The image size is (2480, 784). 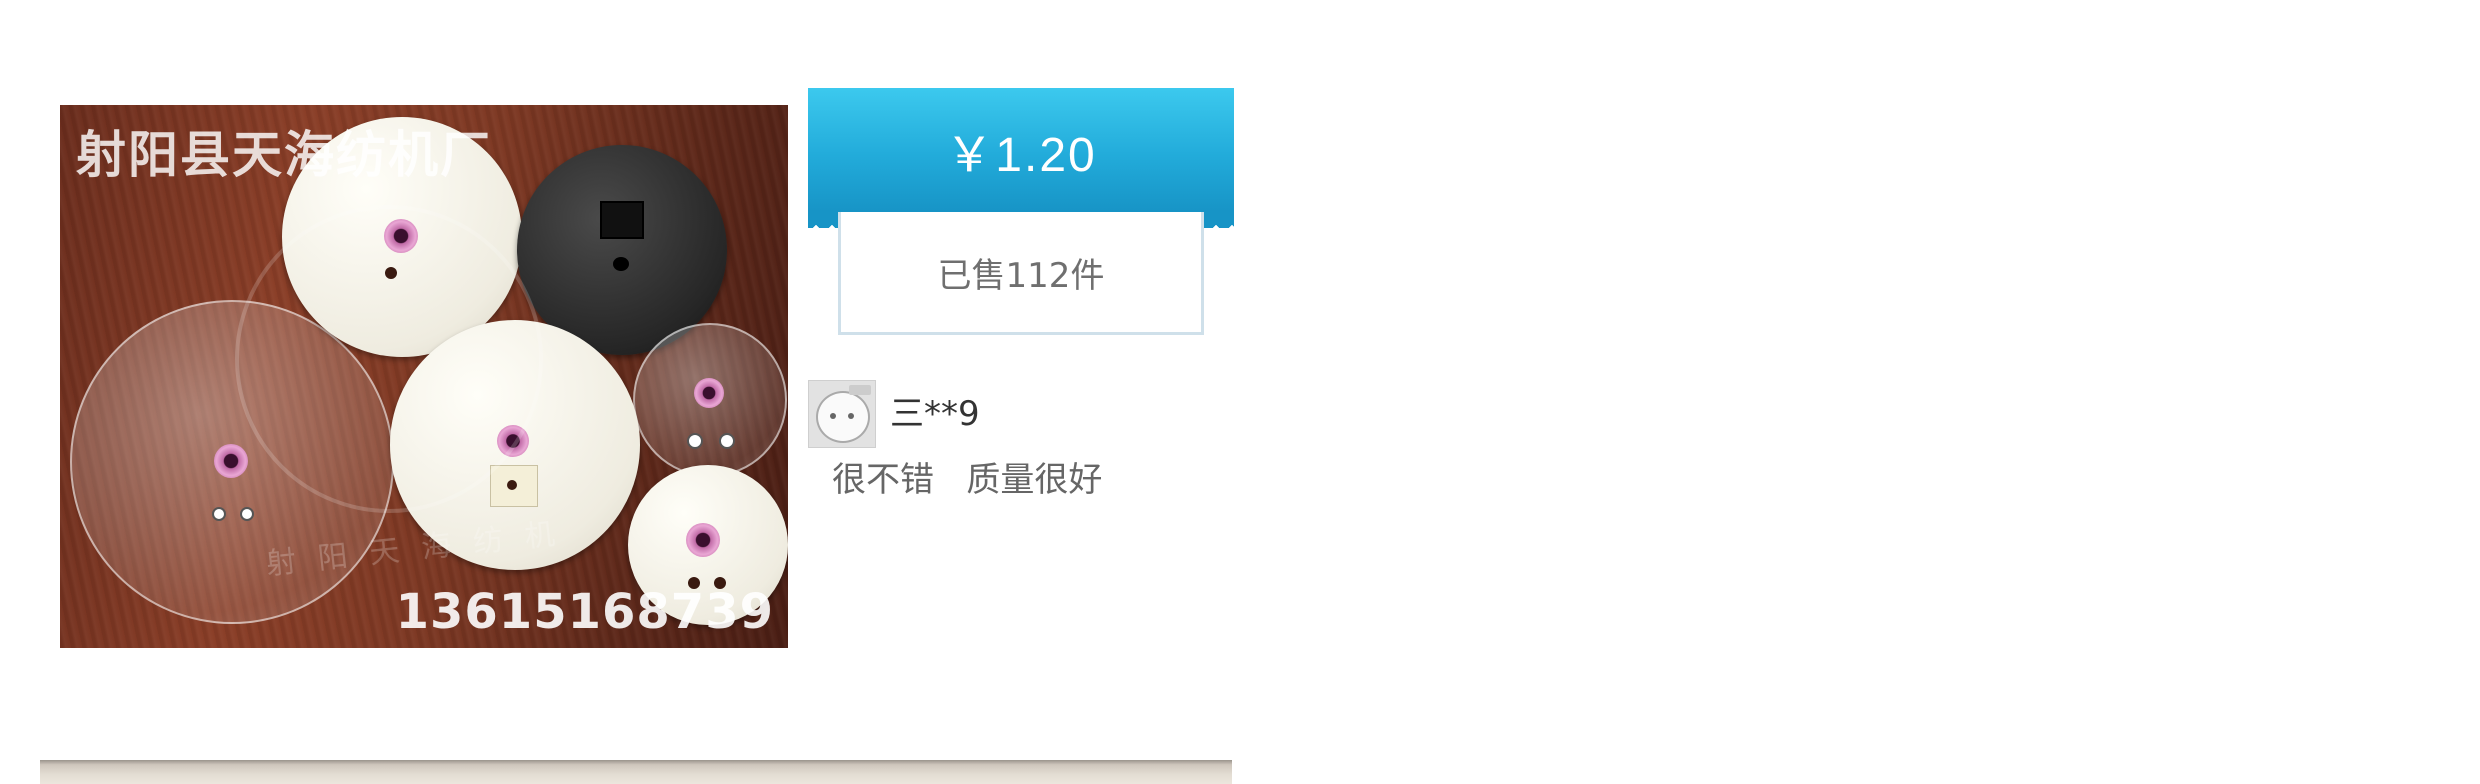 I want to click on logo-watermark, so click(x=389, y=359).